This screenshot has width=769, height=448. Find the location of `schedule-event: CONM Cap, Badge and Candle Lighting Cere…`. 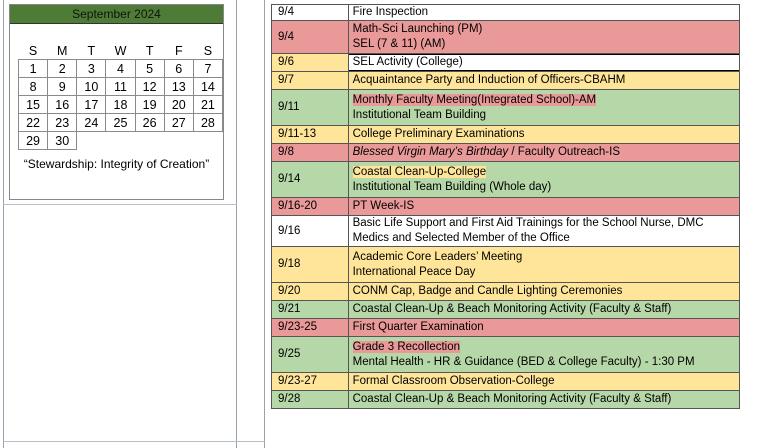

schedule-event: CONM Cap, Badge and Candle Lighting Cere… is located at coordinates (544, 291).